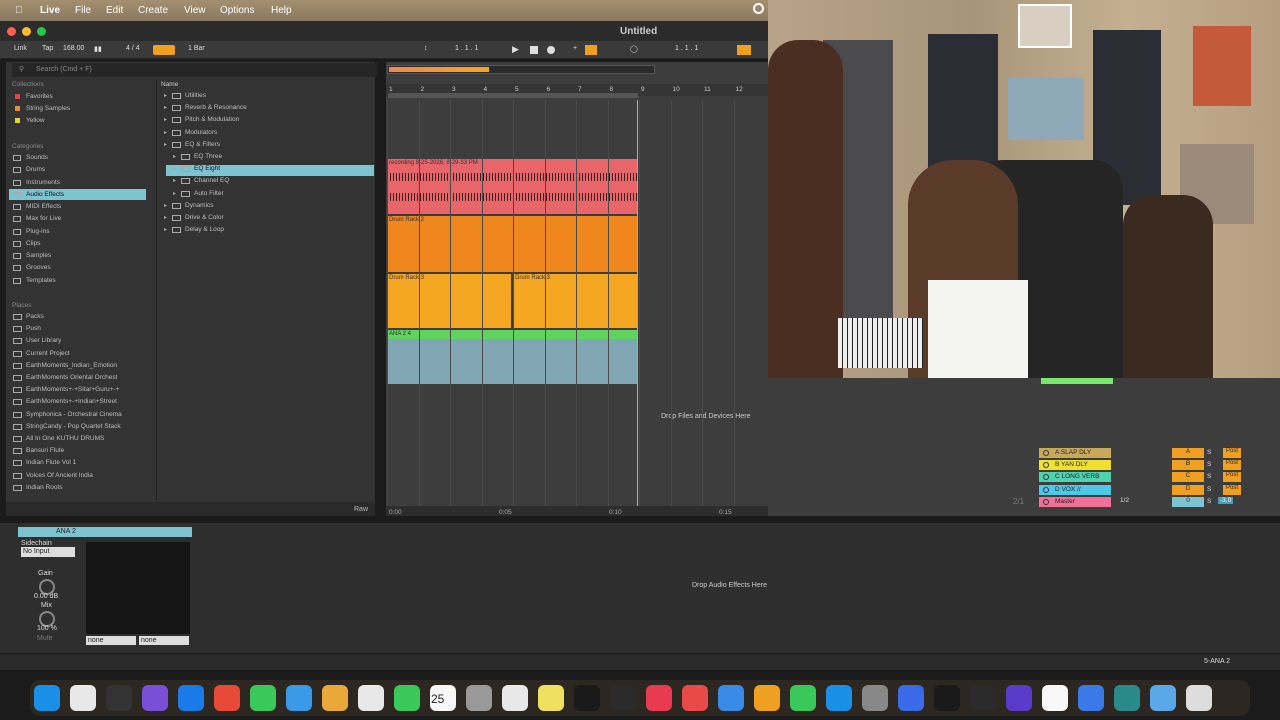 The image size is (1280, 720). Describe the element at coordinates (744, 50) in the screenshot. I see `draw-mode-button` at that location.